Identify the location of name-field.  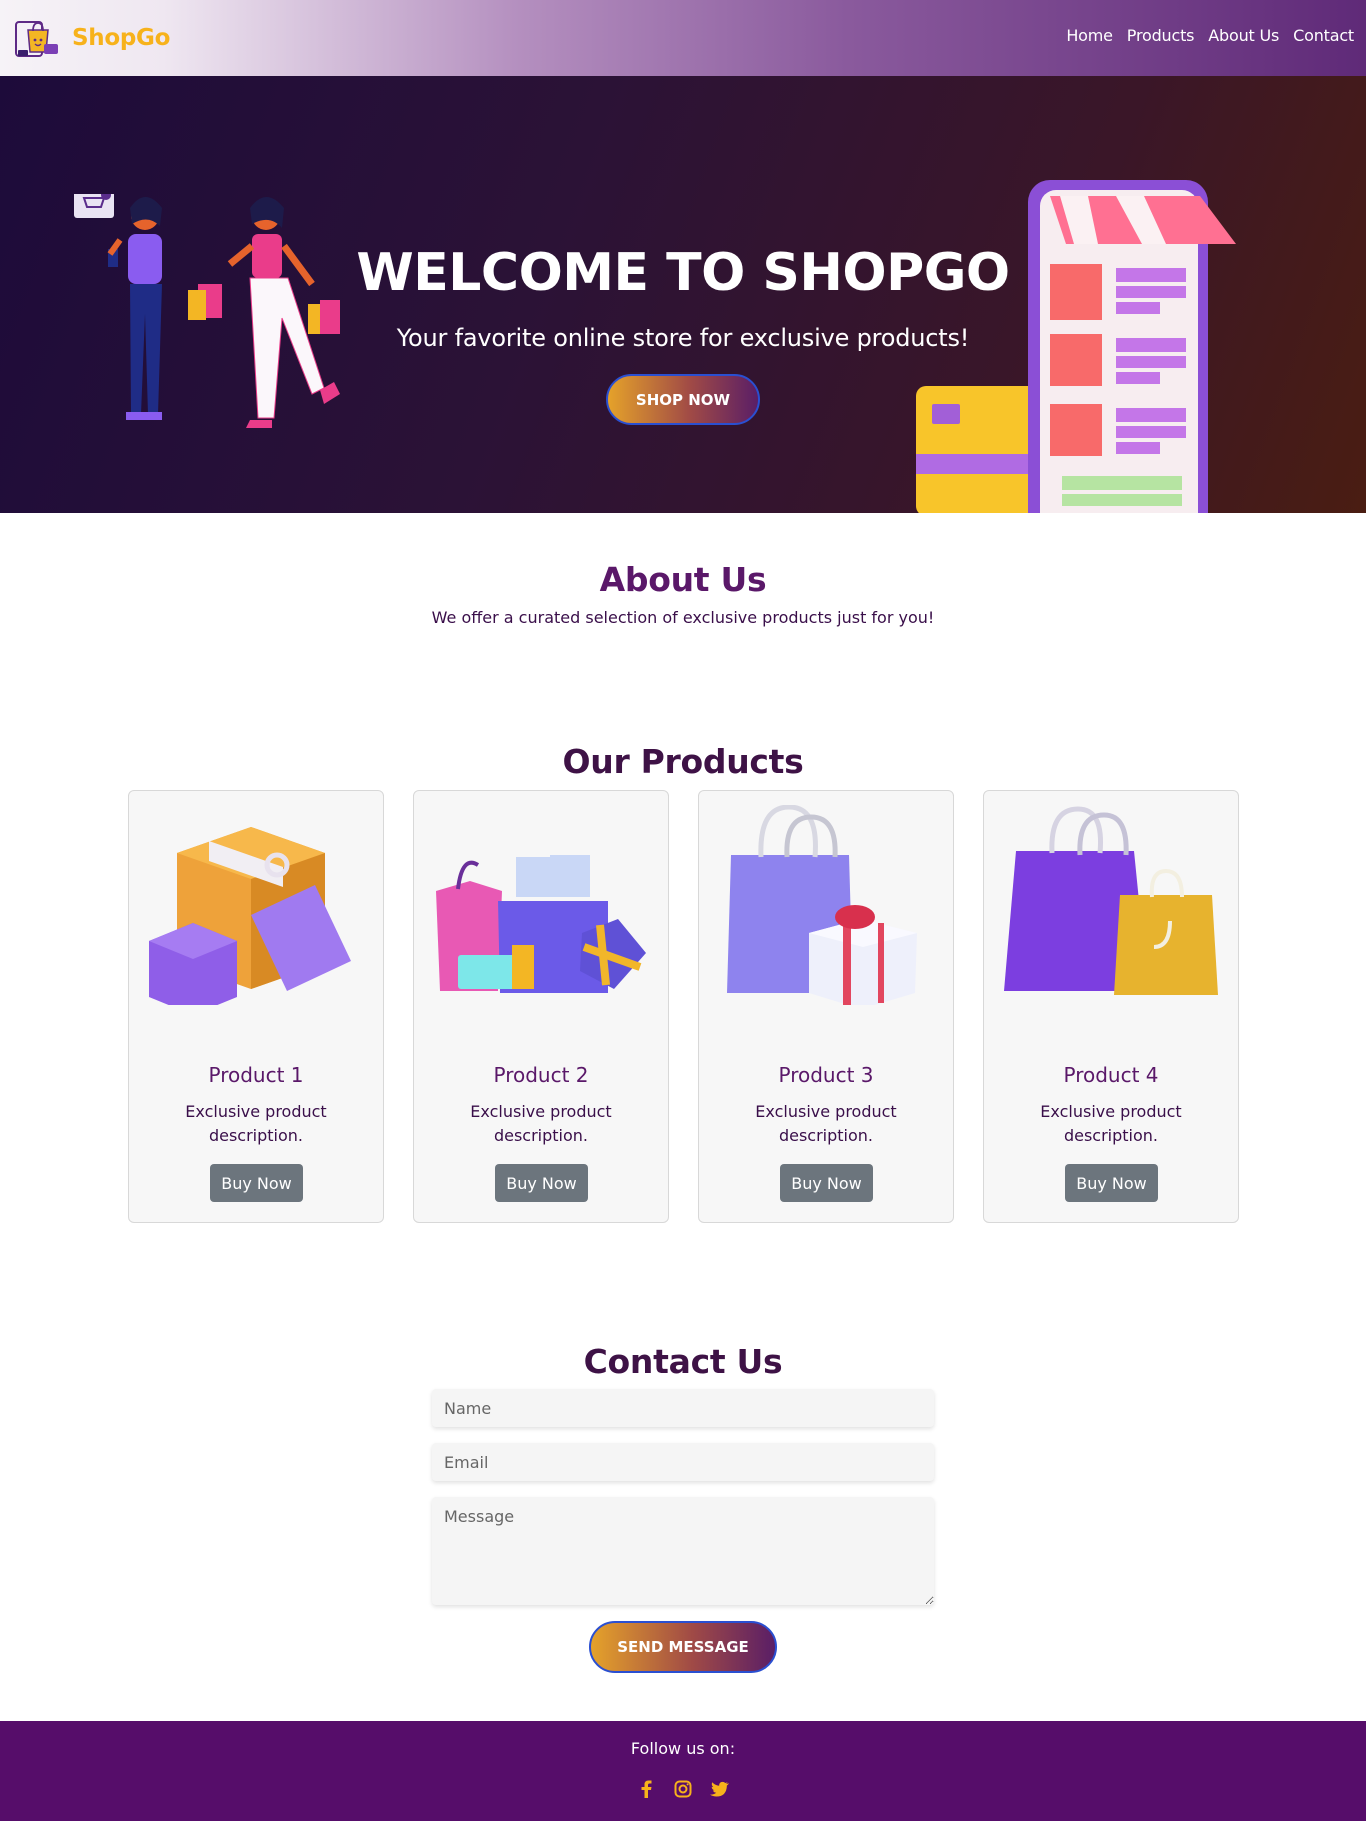
(683, 1408).